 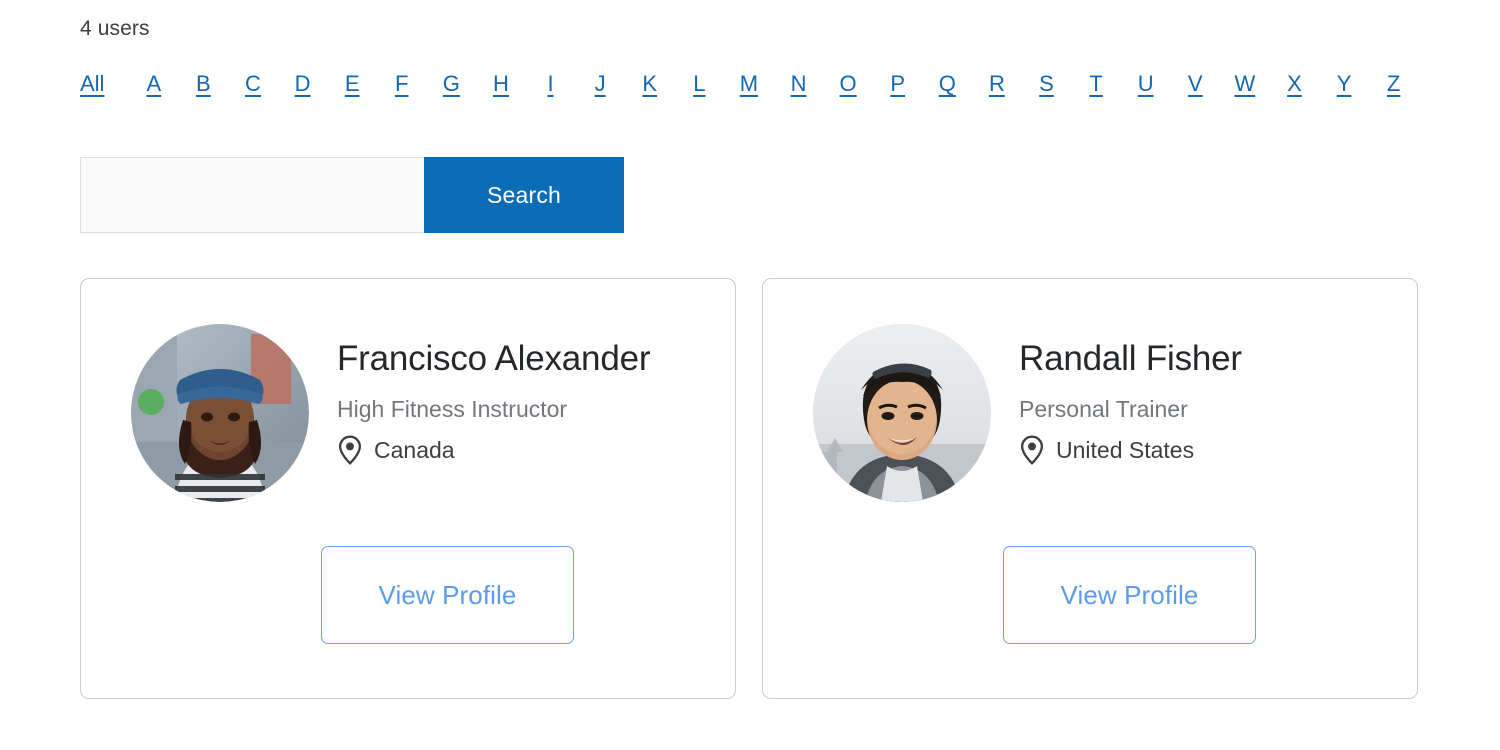 I want to click on alpha-link-c: C, so click(x=253, y=84).